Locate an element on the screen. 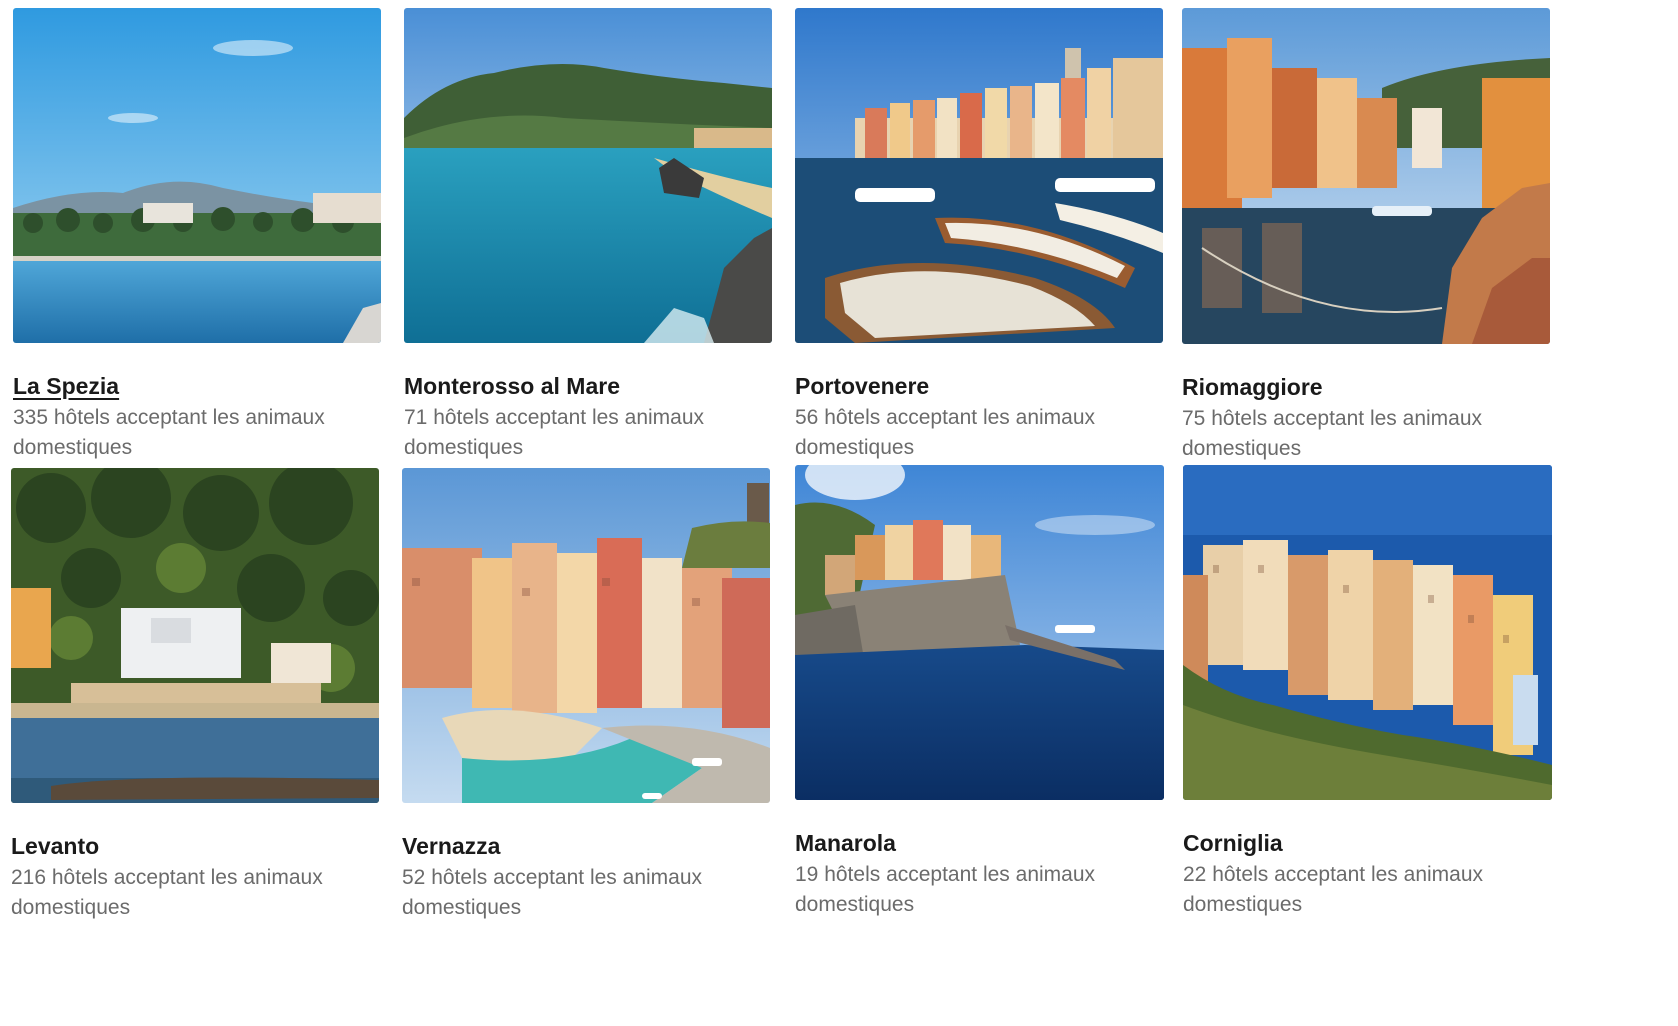  riomaggiore-photo is located at coordinates (1366, 176).